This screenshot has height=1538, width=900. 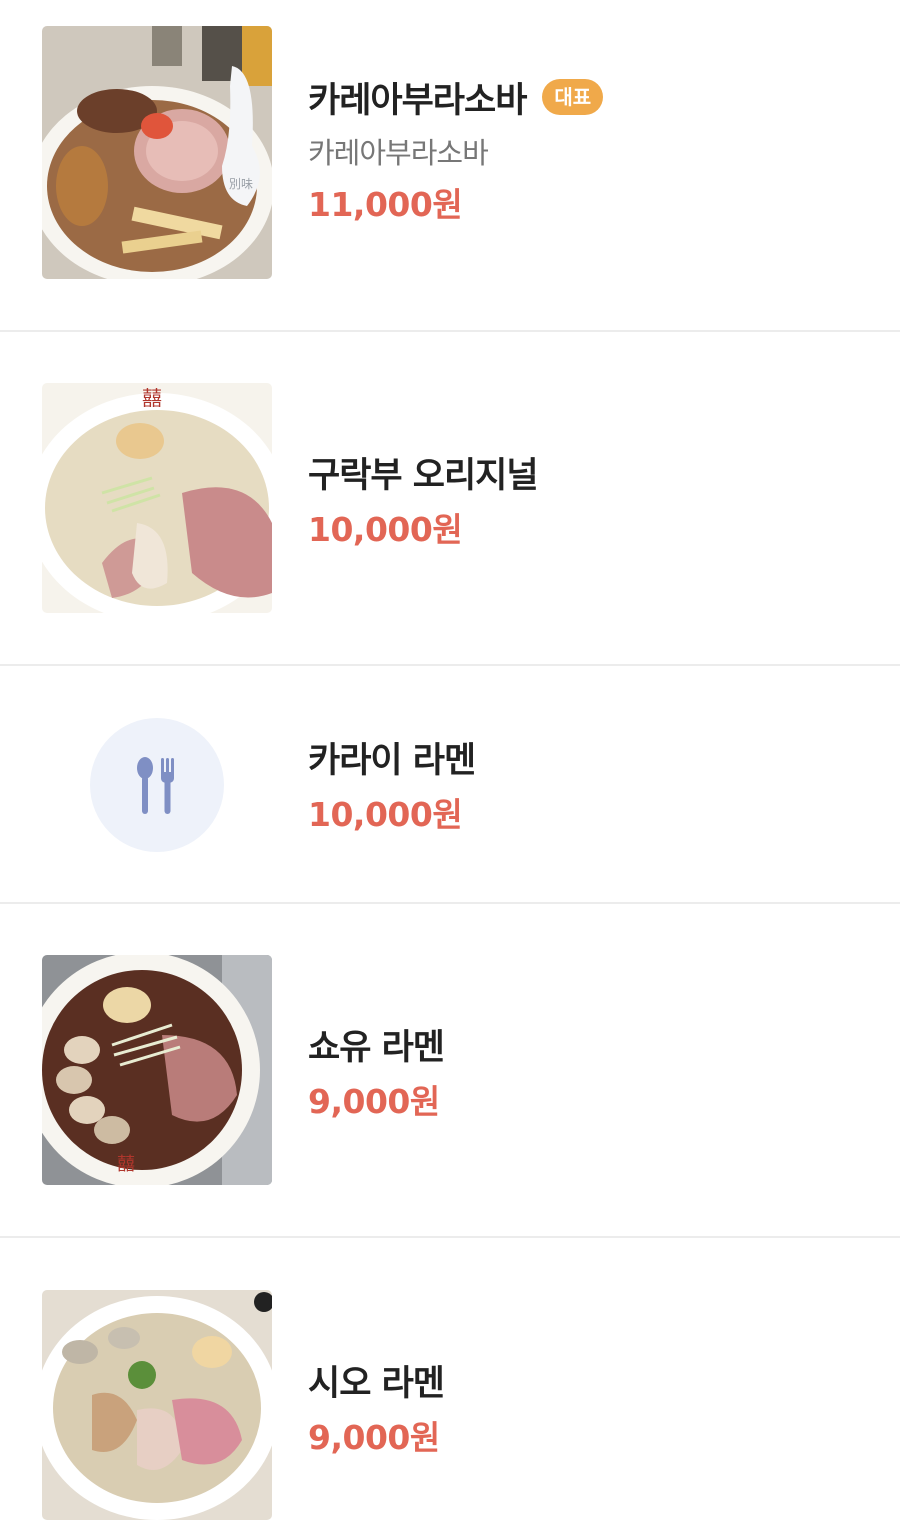 What do you see at coordinates (594, 149) in the screenshot?
I see `menu-item-info: 카레아부라소바 대표 카레아부라소바 11,000원` at bounding box center [594, 149].